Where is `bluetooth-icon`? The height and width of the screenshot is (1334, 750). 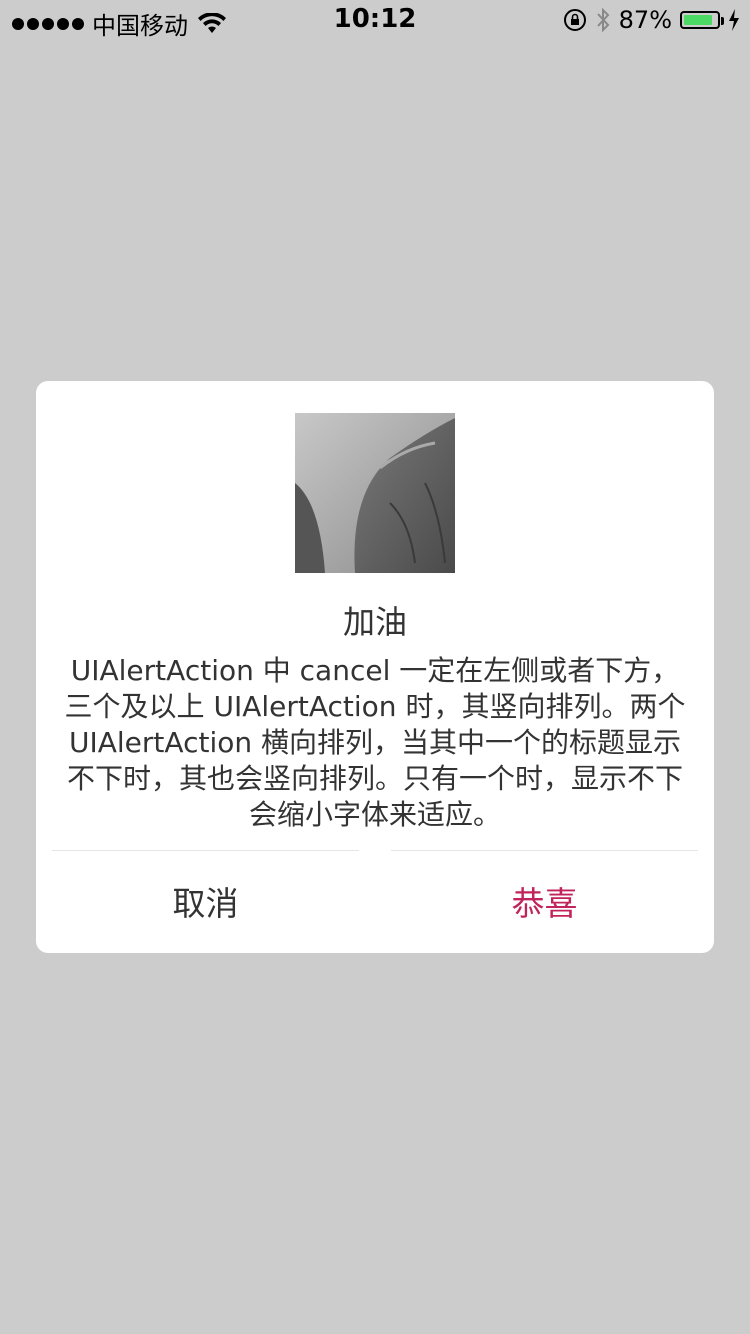 bluetooth-icon is located at coordinates (603, 20).